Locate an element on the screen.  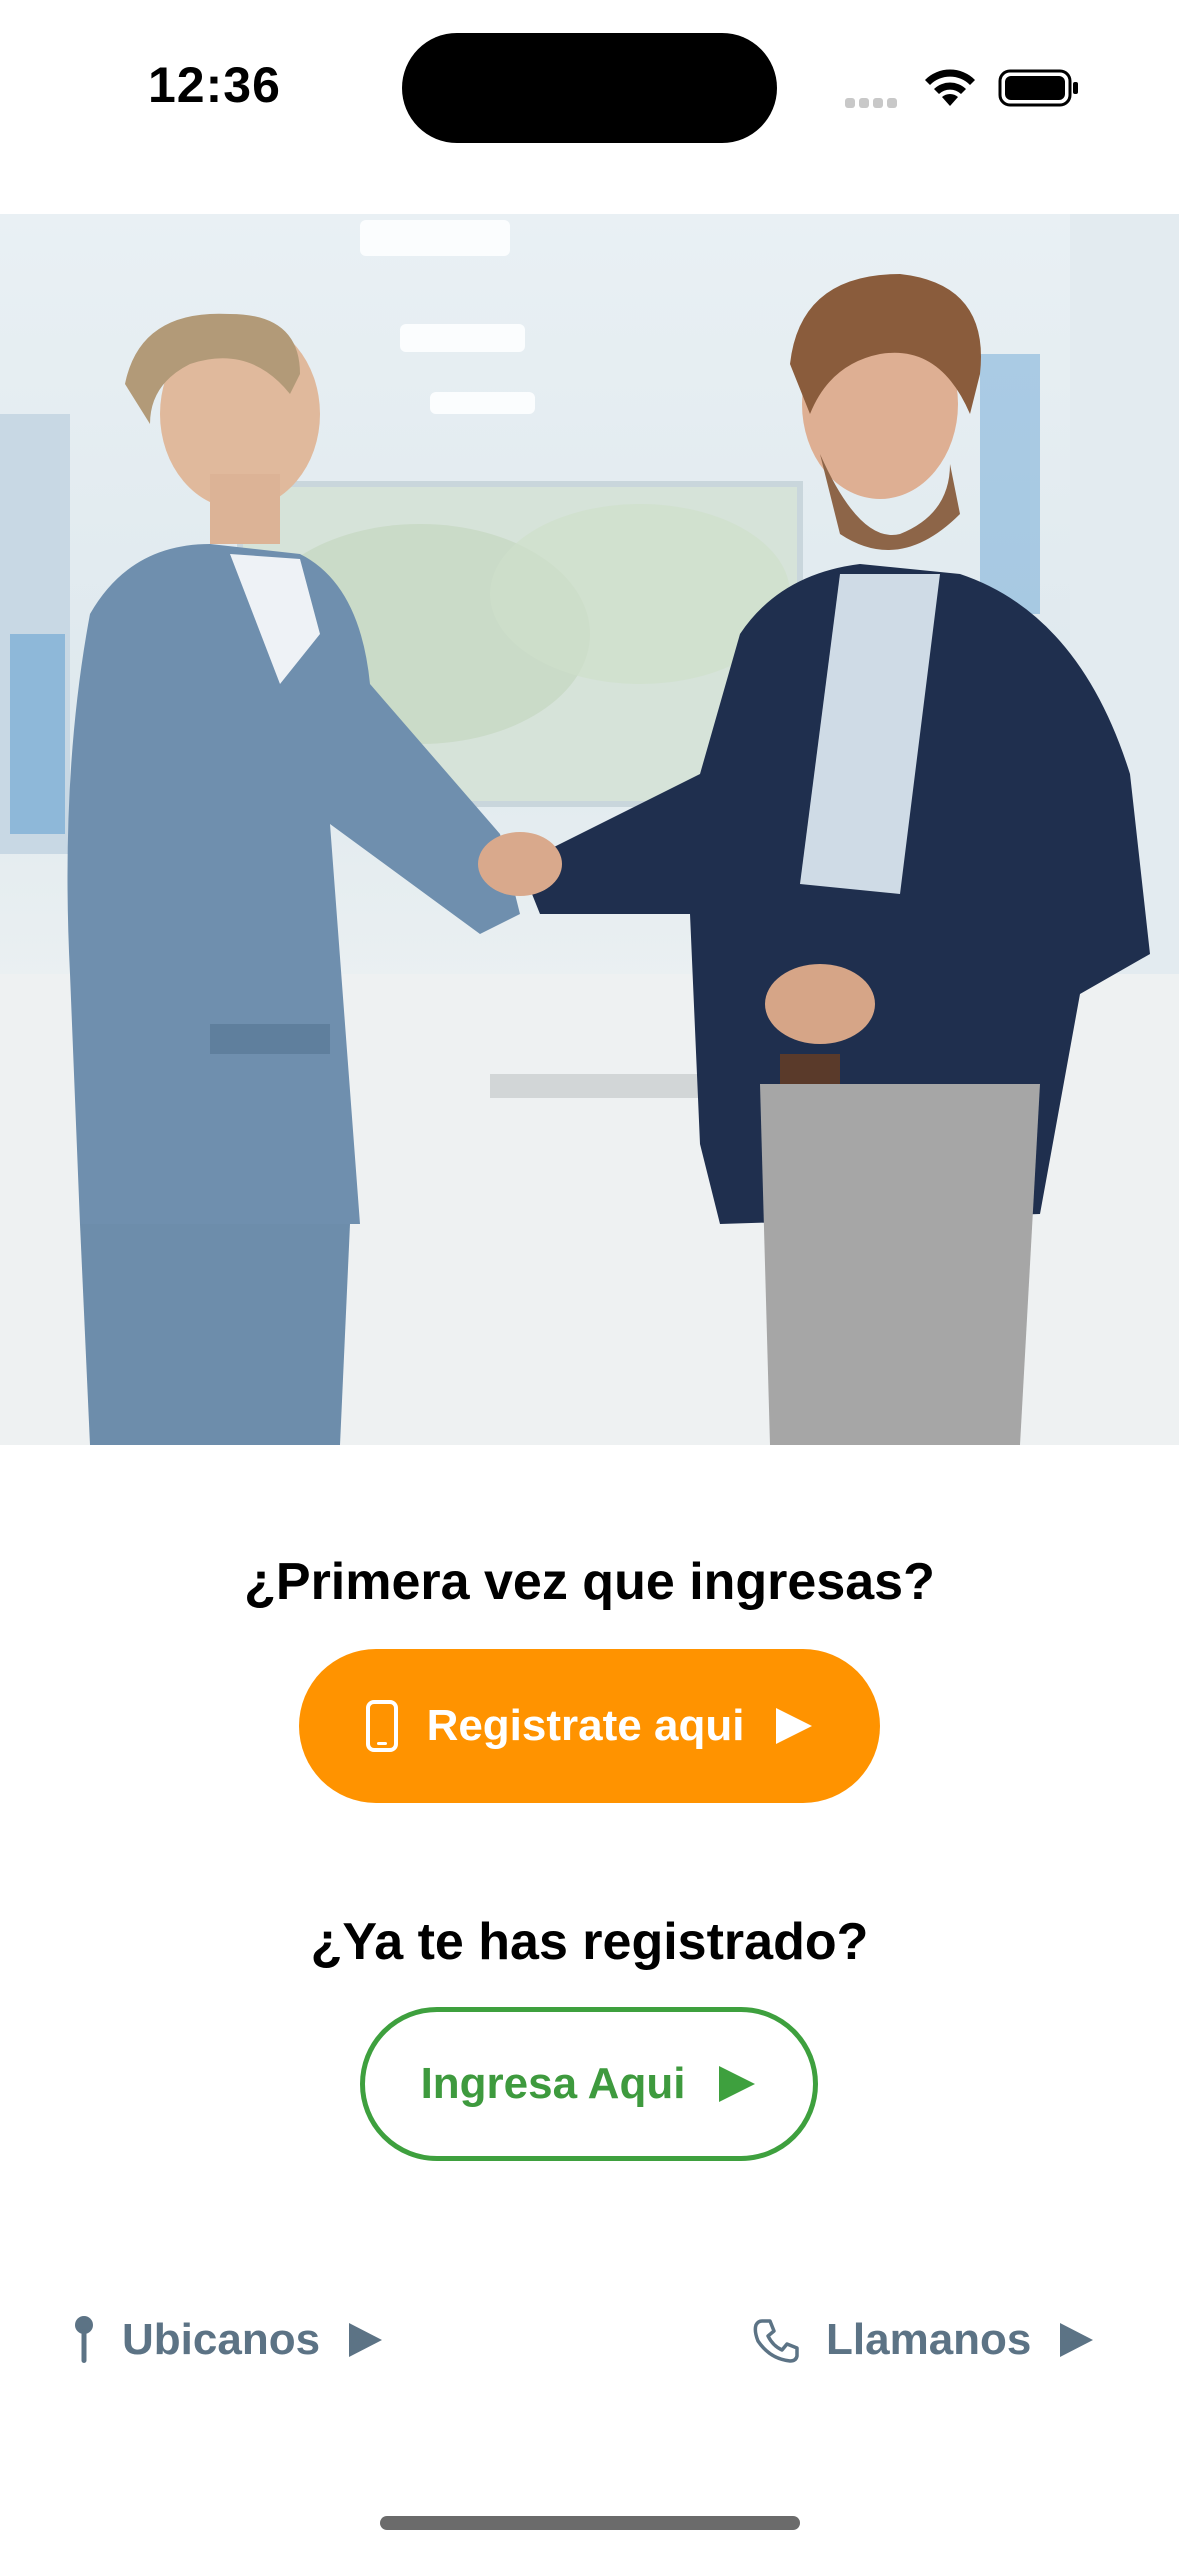
call-us-label: Llamanos is located at coordinates (929, 2339).